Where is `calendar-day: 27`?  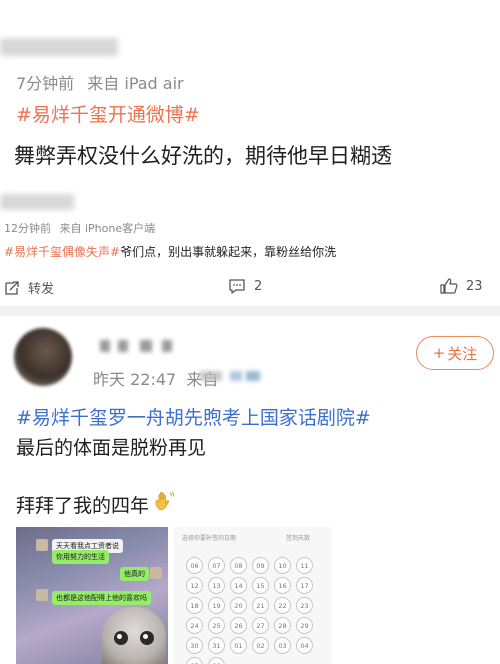 calendar-day: 27 is located at coordinates (260, 625).